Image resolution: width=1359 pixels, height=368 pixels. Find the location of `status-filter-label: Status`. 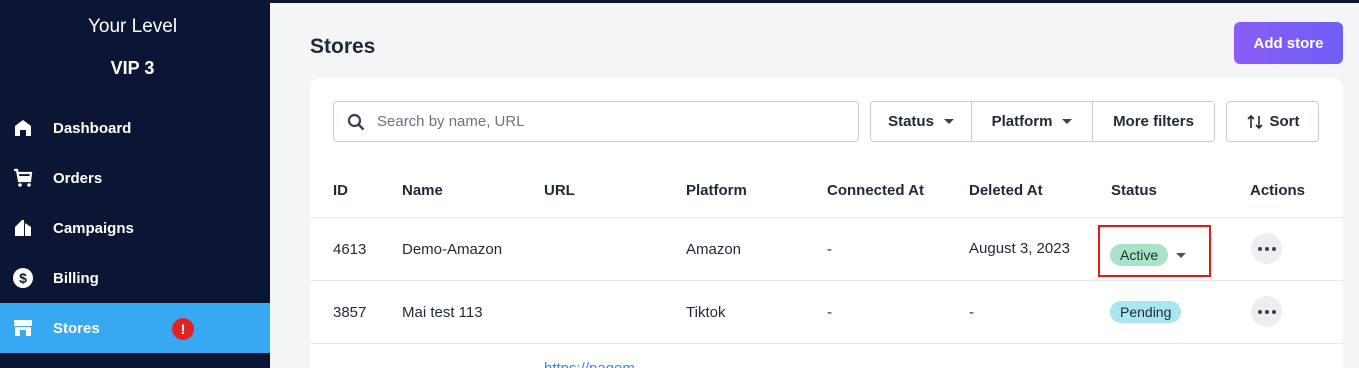

status-filter-label: Status is located at coordinates (911, 121).